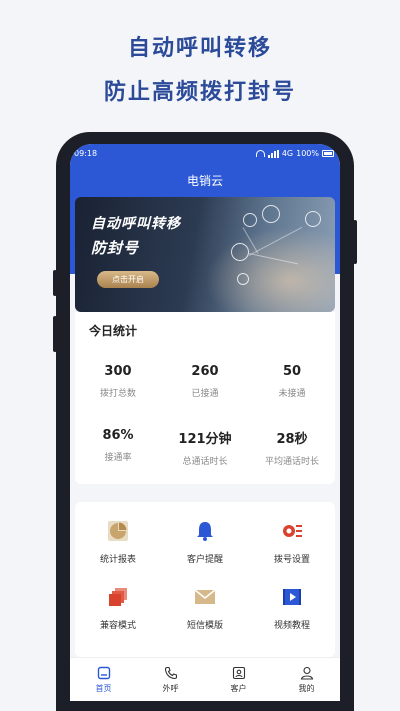 The image size is (400, 711). What do you see at coordinates (113, 331) in the screenshot?
I see `stats-title: 今日统计` at bounding box center [113, 331].